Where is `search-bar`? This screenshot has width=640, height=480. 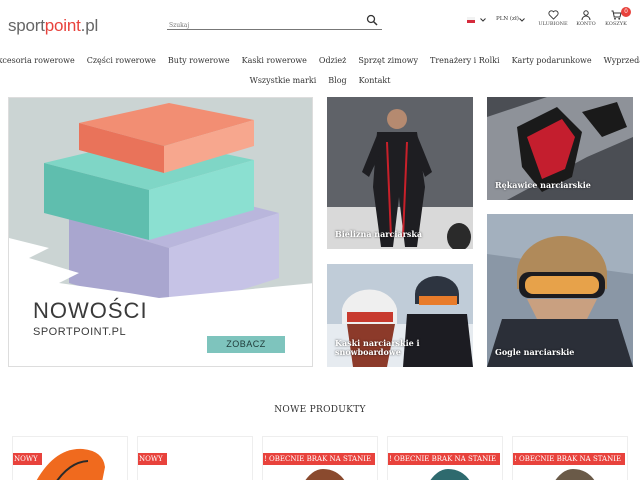
search-bar is located at coordinates (274, 23).